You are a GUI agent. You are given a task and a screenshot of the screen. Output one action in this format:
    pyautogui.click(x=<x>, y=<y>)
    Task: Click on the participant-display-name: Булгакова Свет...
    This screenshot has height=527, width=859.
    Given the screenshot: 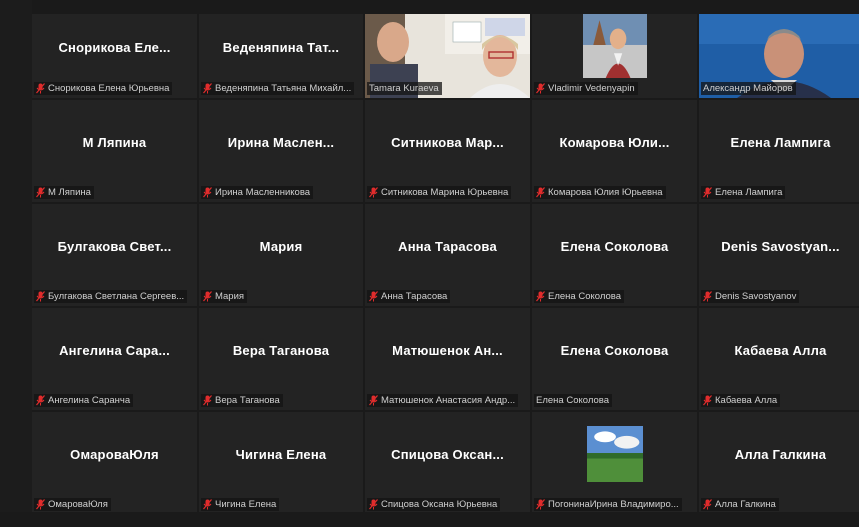 What is the action you would take?
    pyautogui.click(x=114, y=246)
    